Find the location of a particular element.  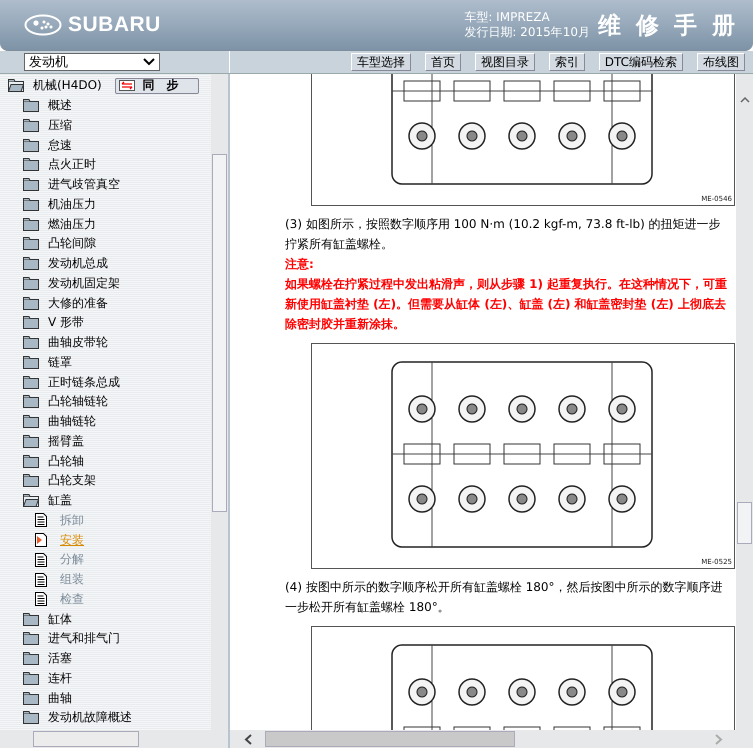

chevron-up-icon is located at coordinates (745, 99).